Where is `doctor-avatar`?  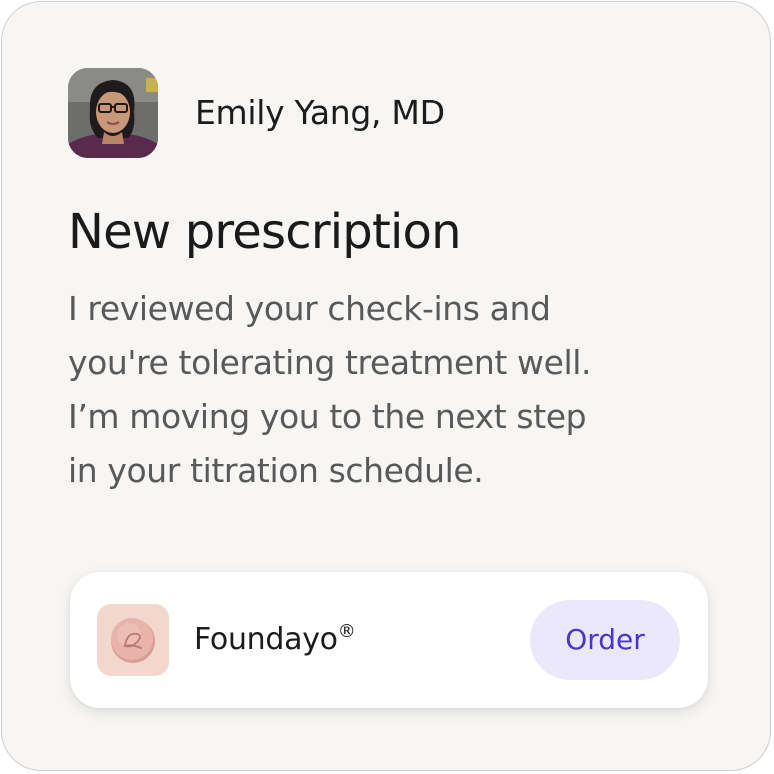 doctor-avatar is located at coordinates (113, 113).